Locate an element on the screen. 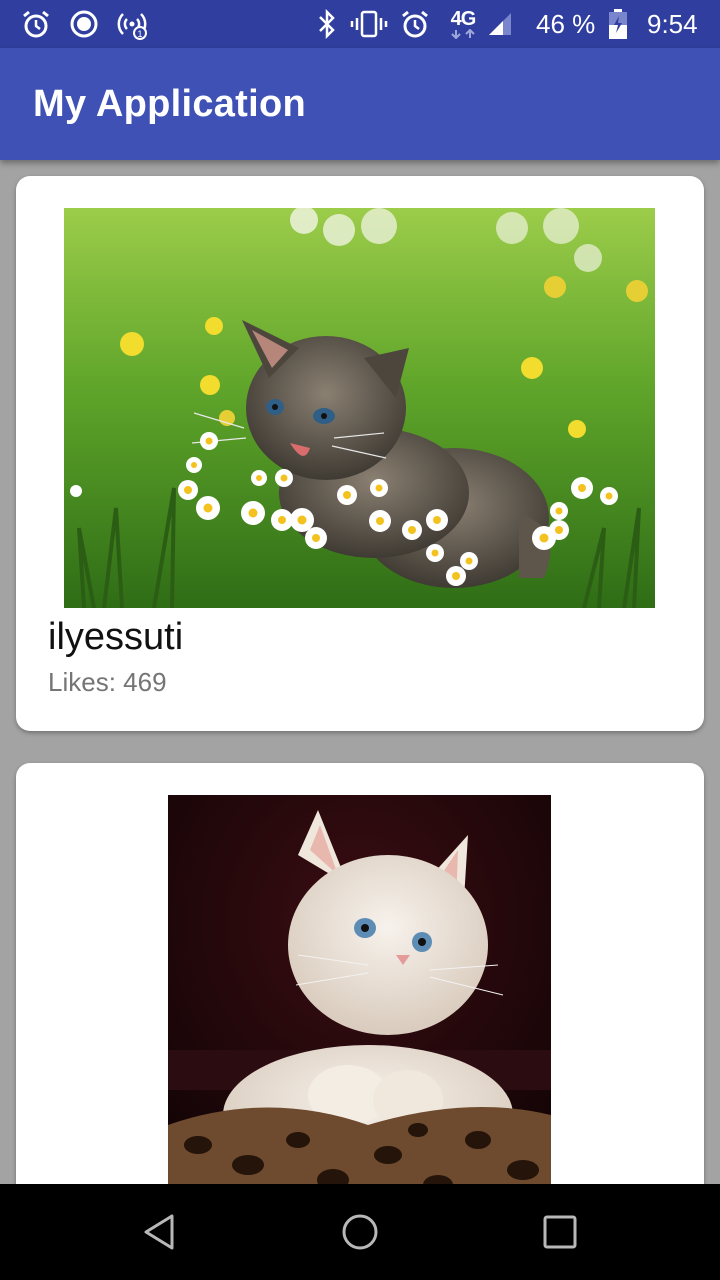  status-bar: 1 4G 46 % 9:54 is located at coordinates (360, 24).